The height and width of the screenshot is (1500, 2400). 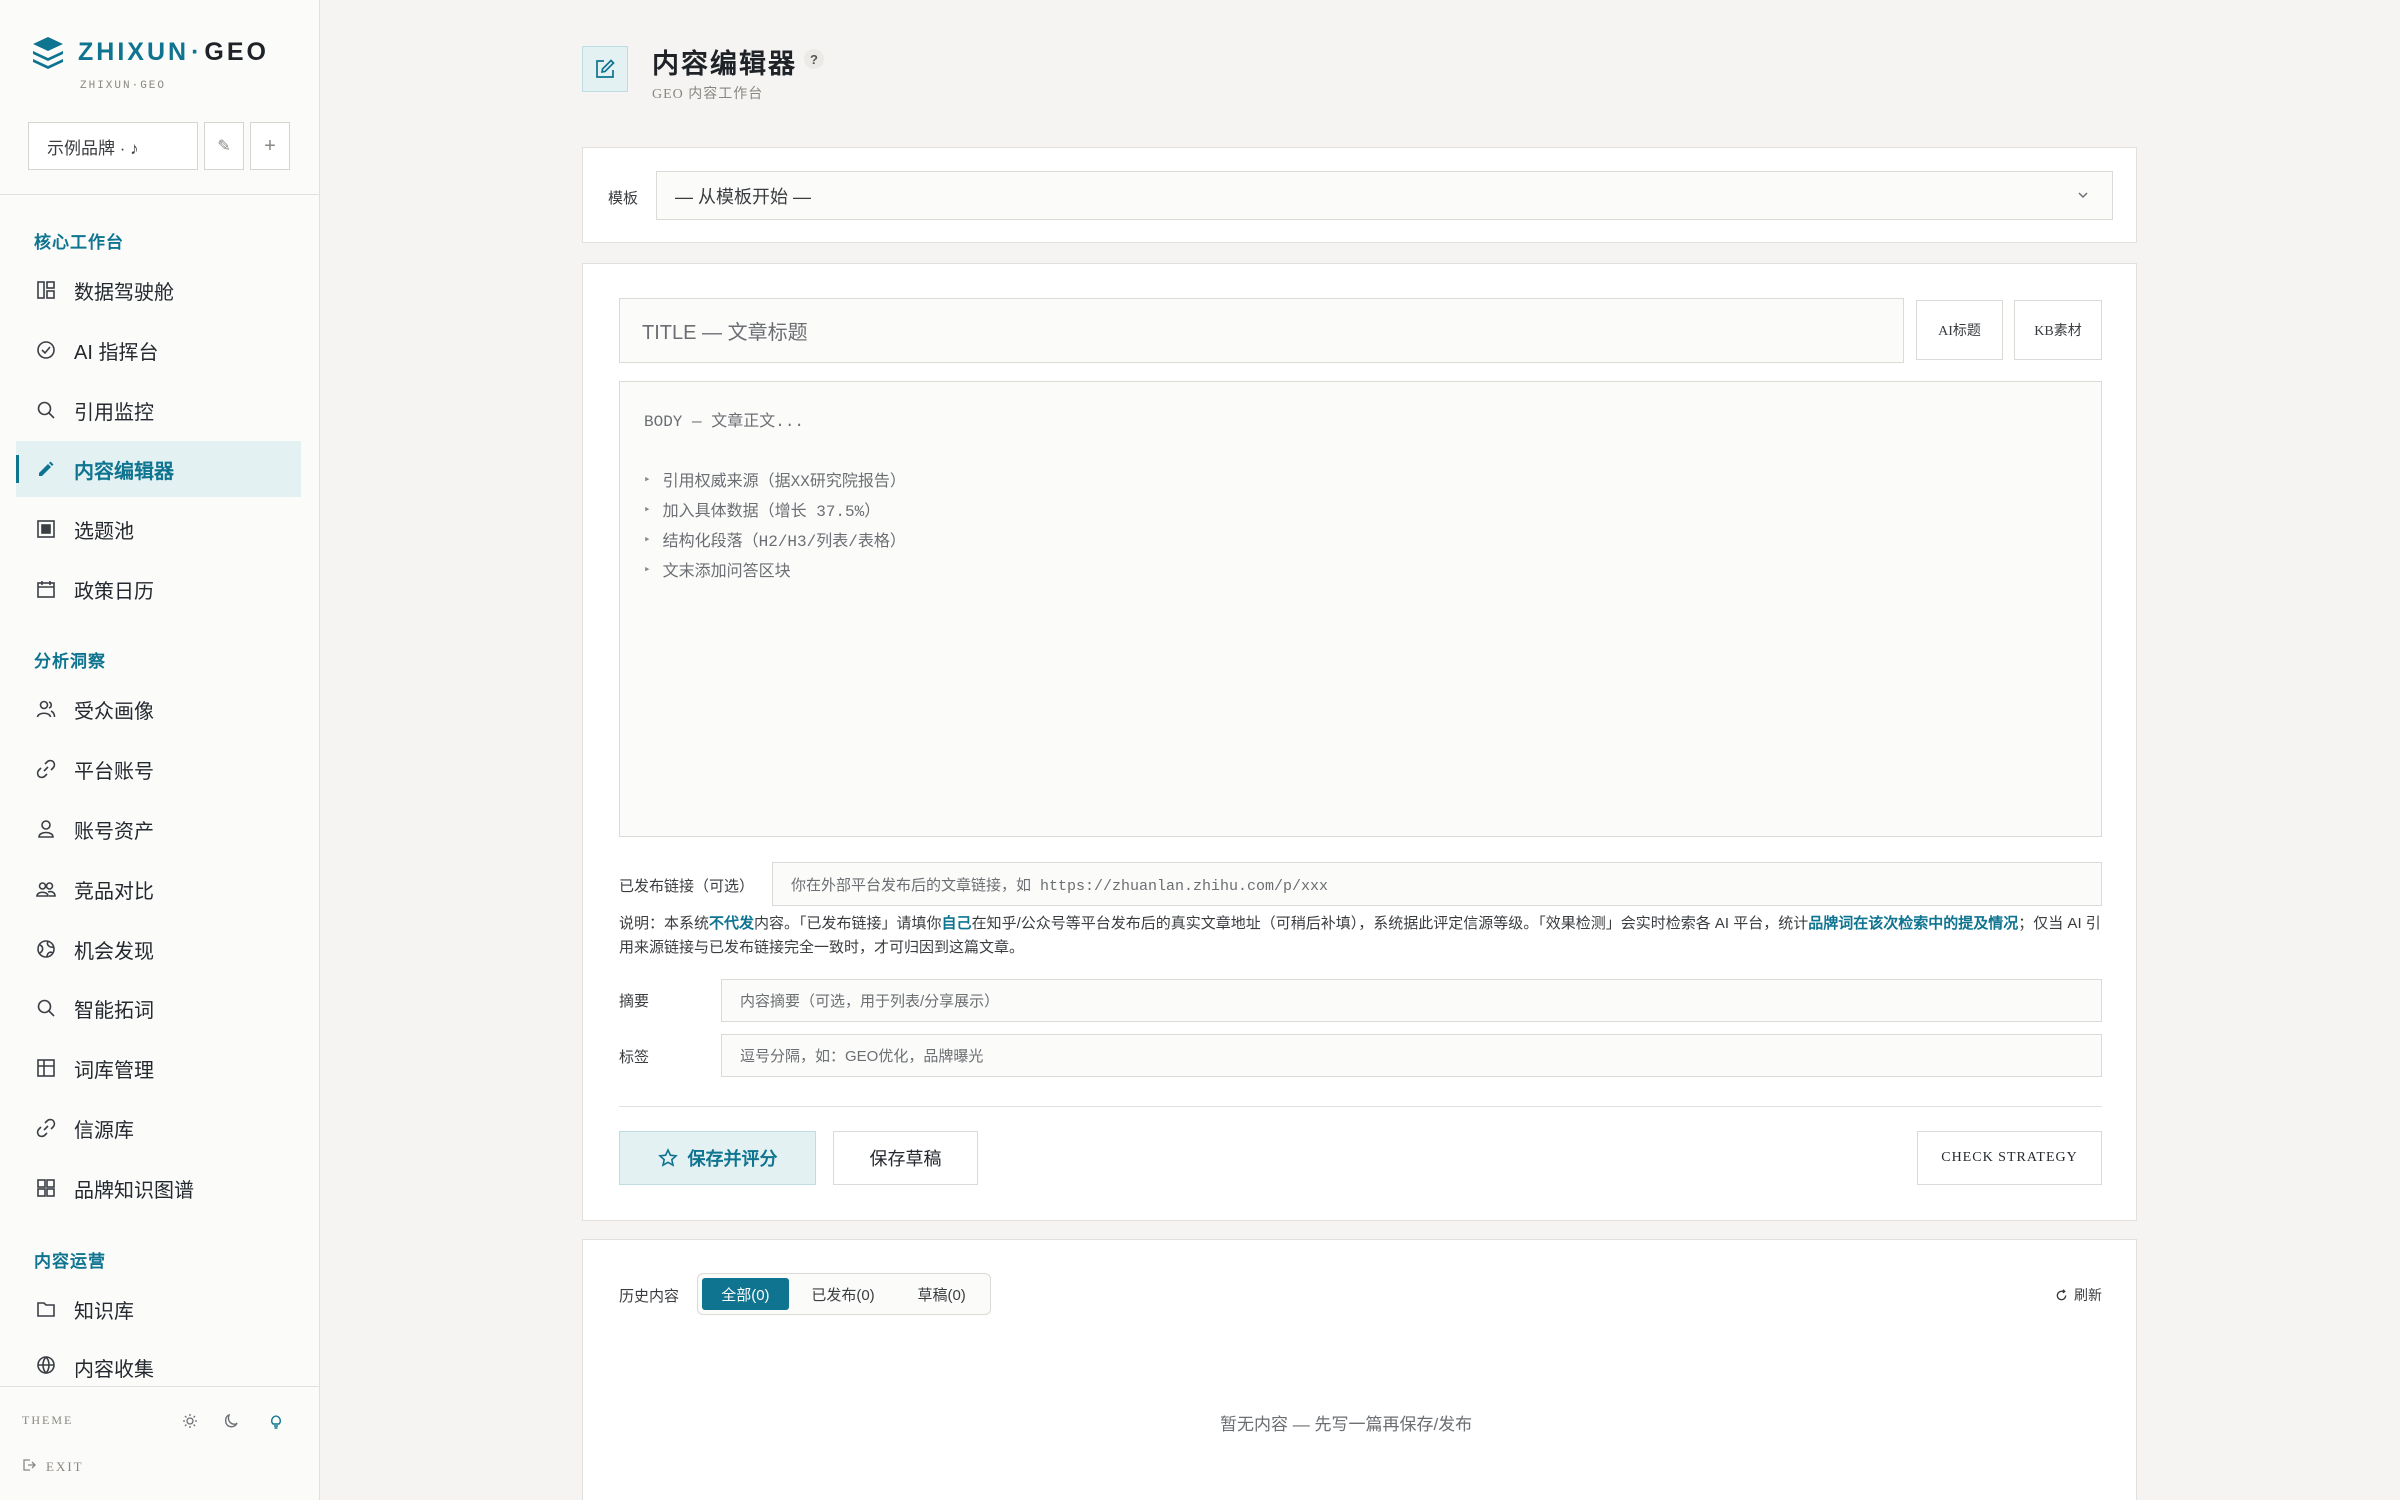 I want to click on tab-drafts: 草稿(0), so click(x=941, y=1294).